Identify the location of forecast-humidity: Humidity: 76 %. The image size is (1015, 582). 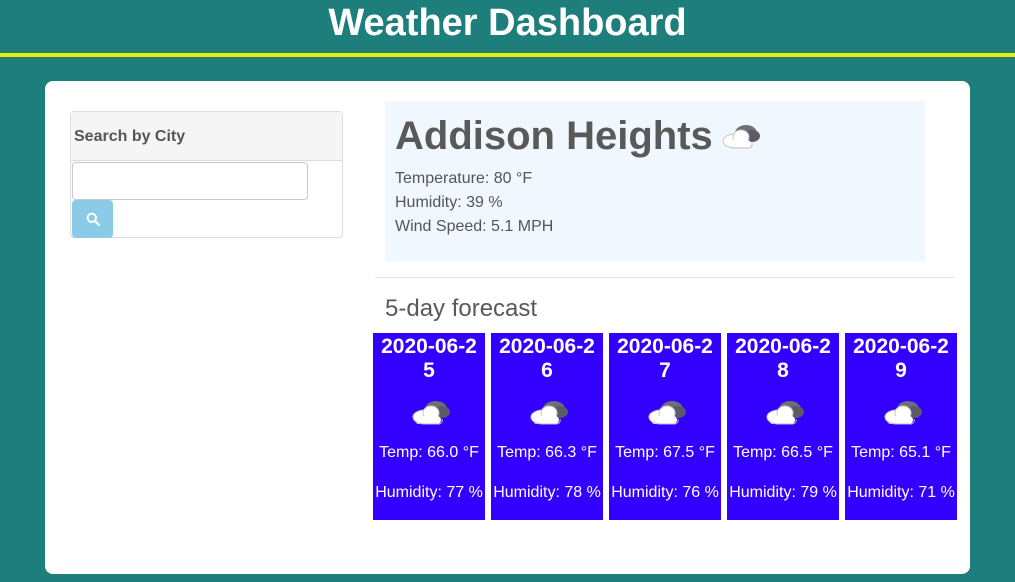
(665, 492).